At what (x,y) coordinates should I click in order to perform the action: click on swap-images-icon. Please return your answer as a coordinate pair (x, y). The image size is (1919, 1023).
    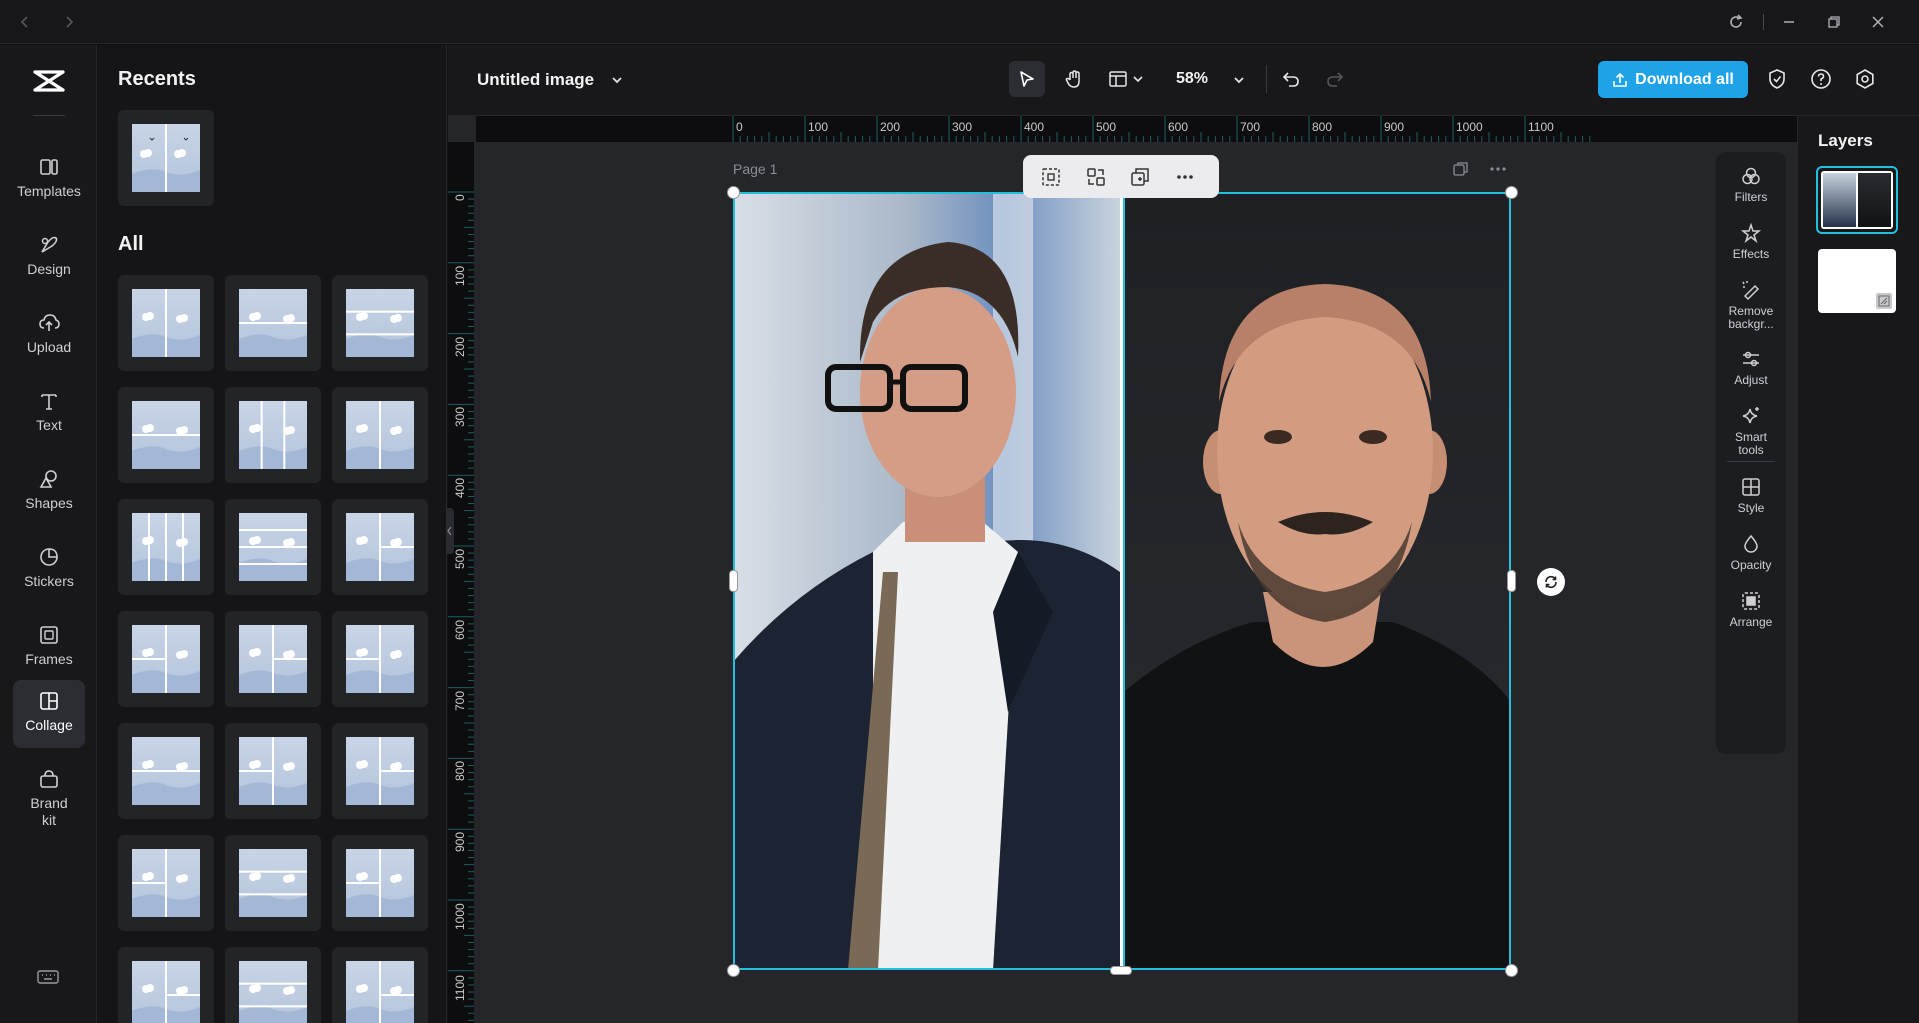
    Looking at the image, I should click on (1096, 177).